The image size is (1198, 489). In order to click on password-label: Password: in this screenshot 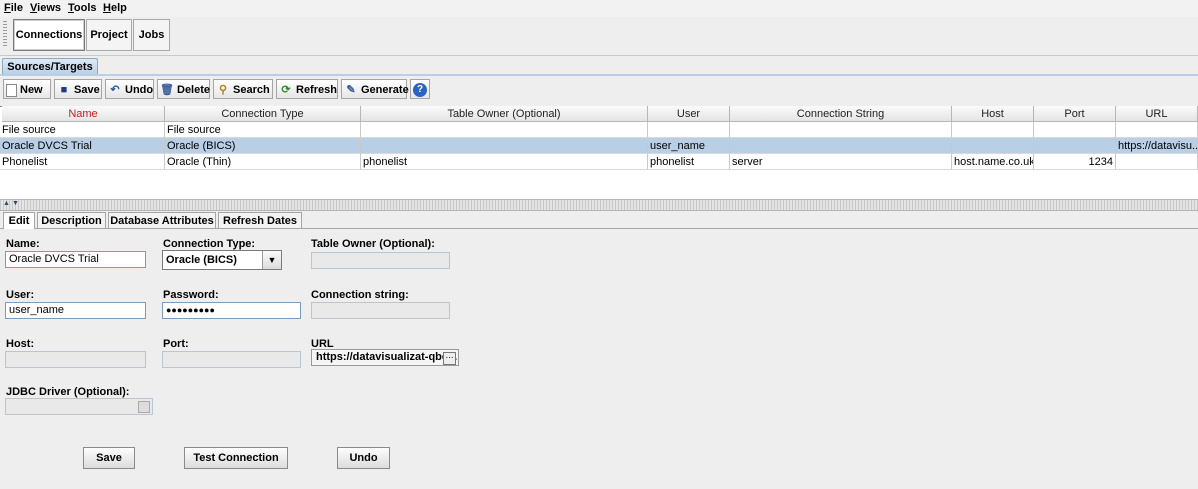, I will do `click(191, 295)`.